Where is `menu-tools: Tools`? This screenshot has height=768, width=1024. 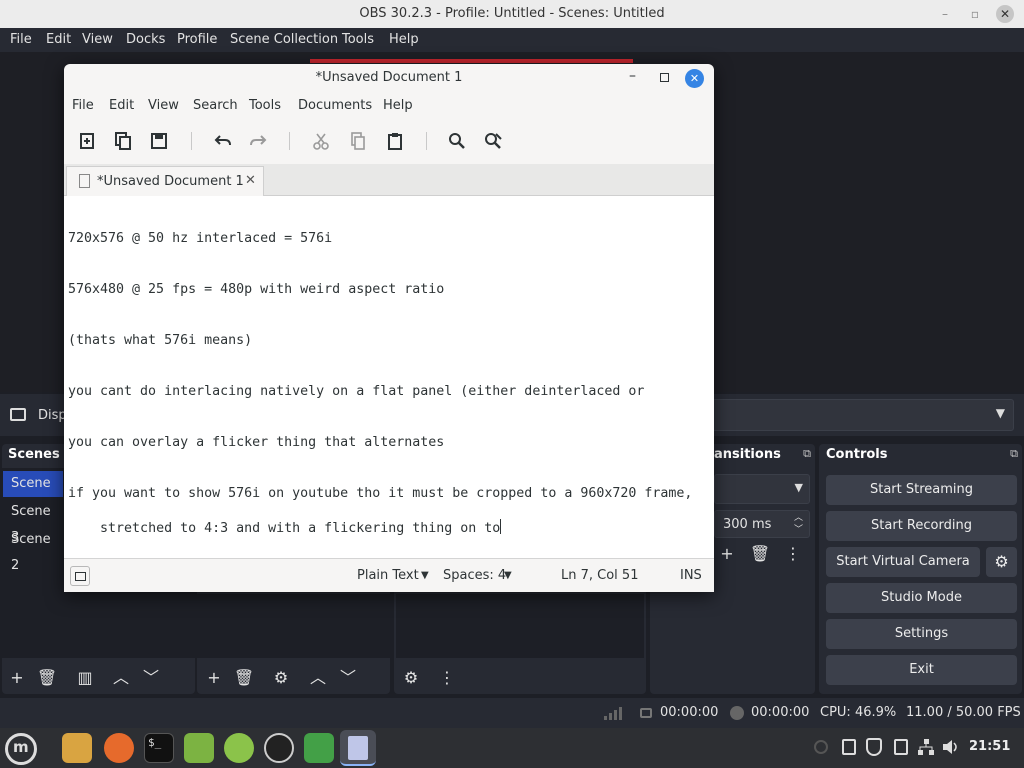 menu-tools: Tools is located at coordinates (358, 39).